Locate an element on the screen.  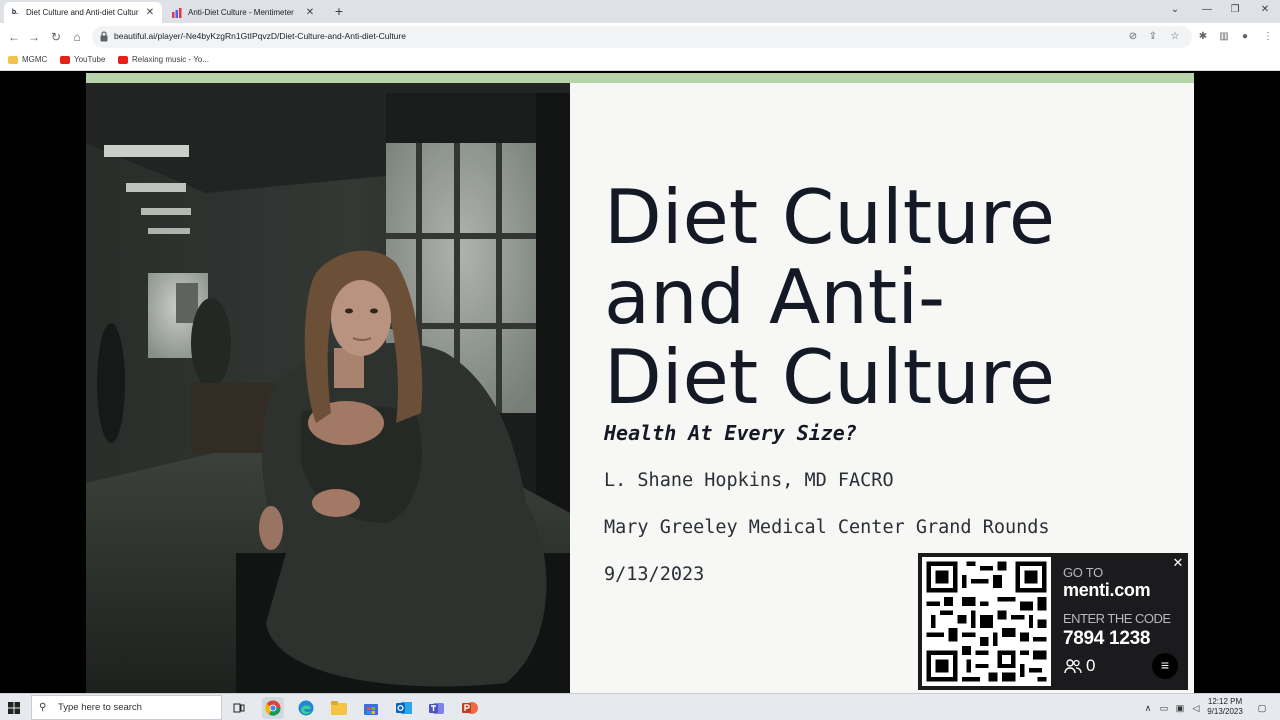
slide-venue: Mary Greeley Medical Center Grand Rounds is located at coordinates (827, 527).